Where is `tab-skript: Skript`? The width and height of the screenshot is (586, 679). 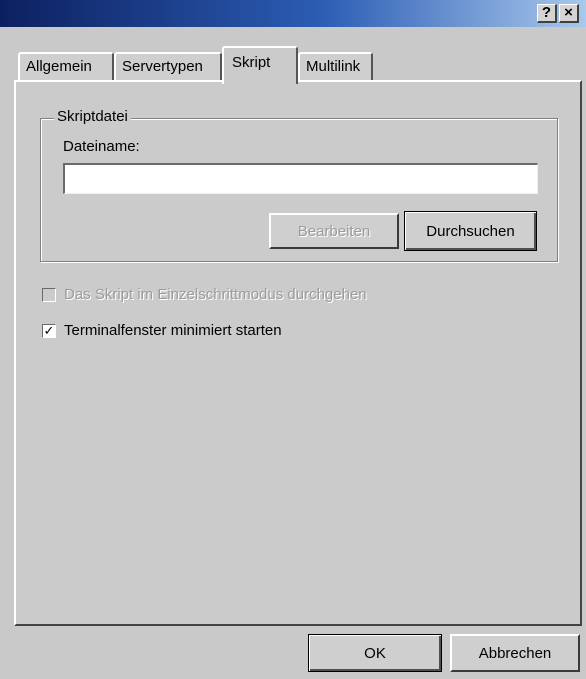 tab-skript: Skript is located at coordinates (260, 65).